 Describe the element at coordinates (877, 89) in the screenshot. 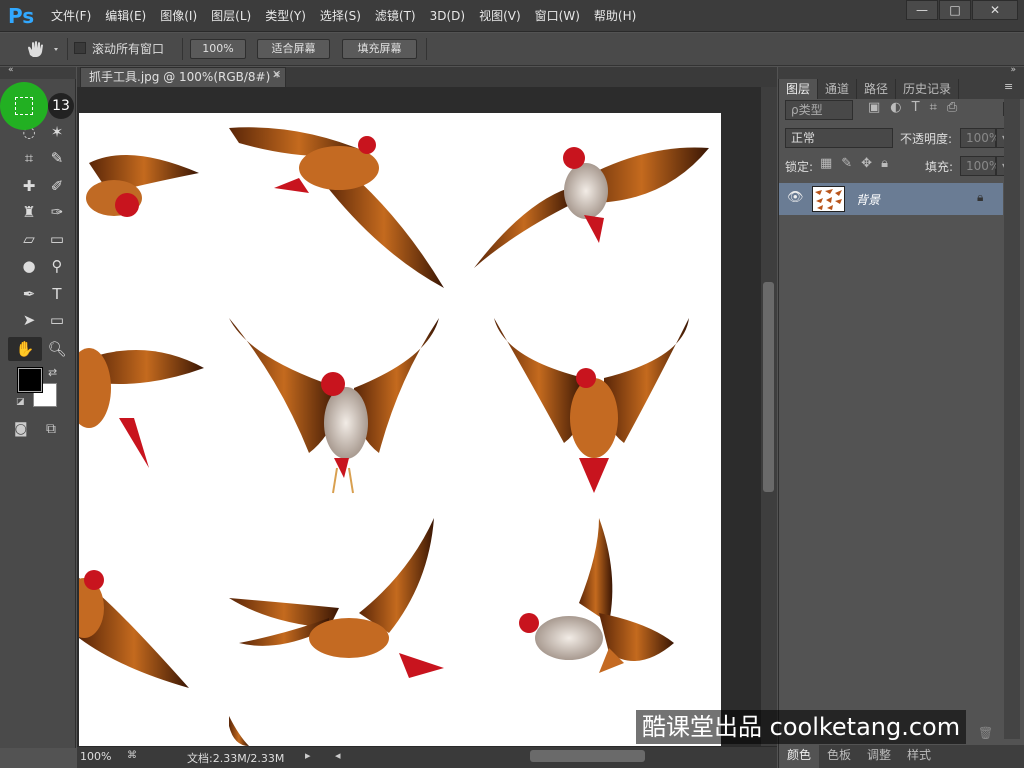

I see `tab-paths: 路径` at that location.